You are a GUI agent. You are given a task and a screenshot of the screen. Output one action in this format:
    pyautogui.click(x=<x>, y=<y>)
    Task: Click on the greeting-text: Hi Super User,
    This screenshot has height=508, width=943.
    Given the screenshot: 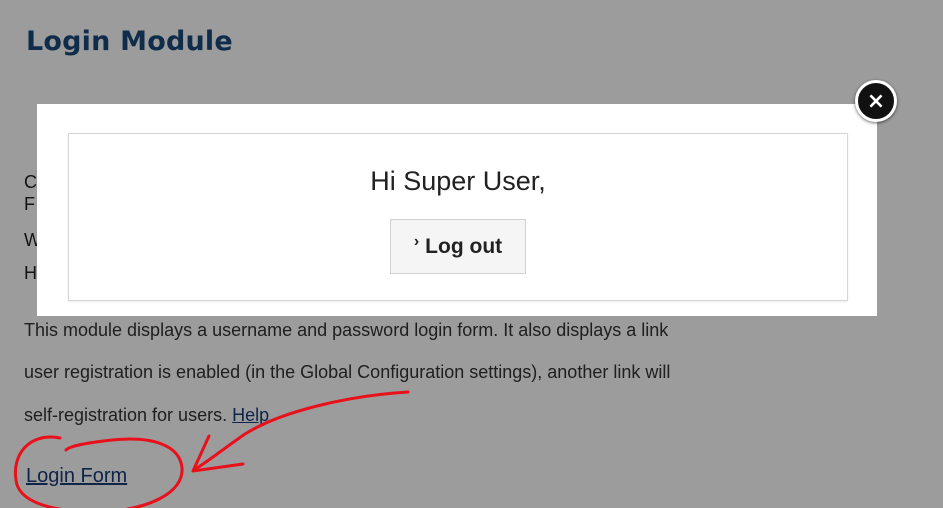 What is the action you would take?
    pyautogui.click(x=458, y=181)
    